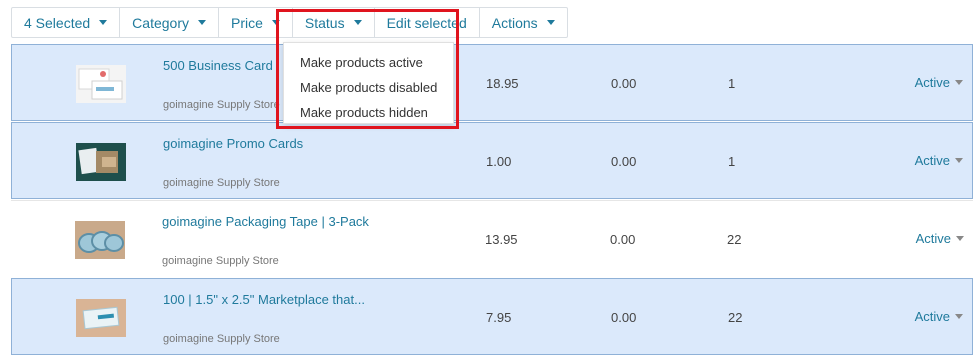  I want to click on selected-count-button: 4 Selected, so click(66, 22).